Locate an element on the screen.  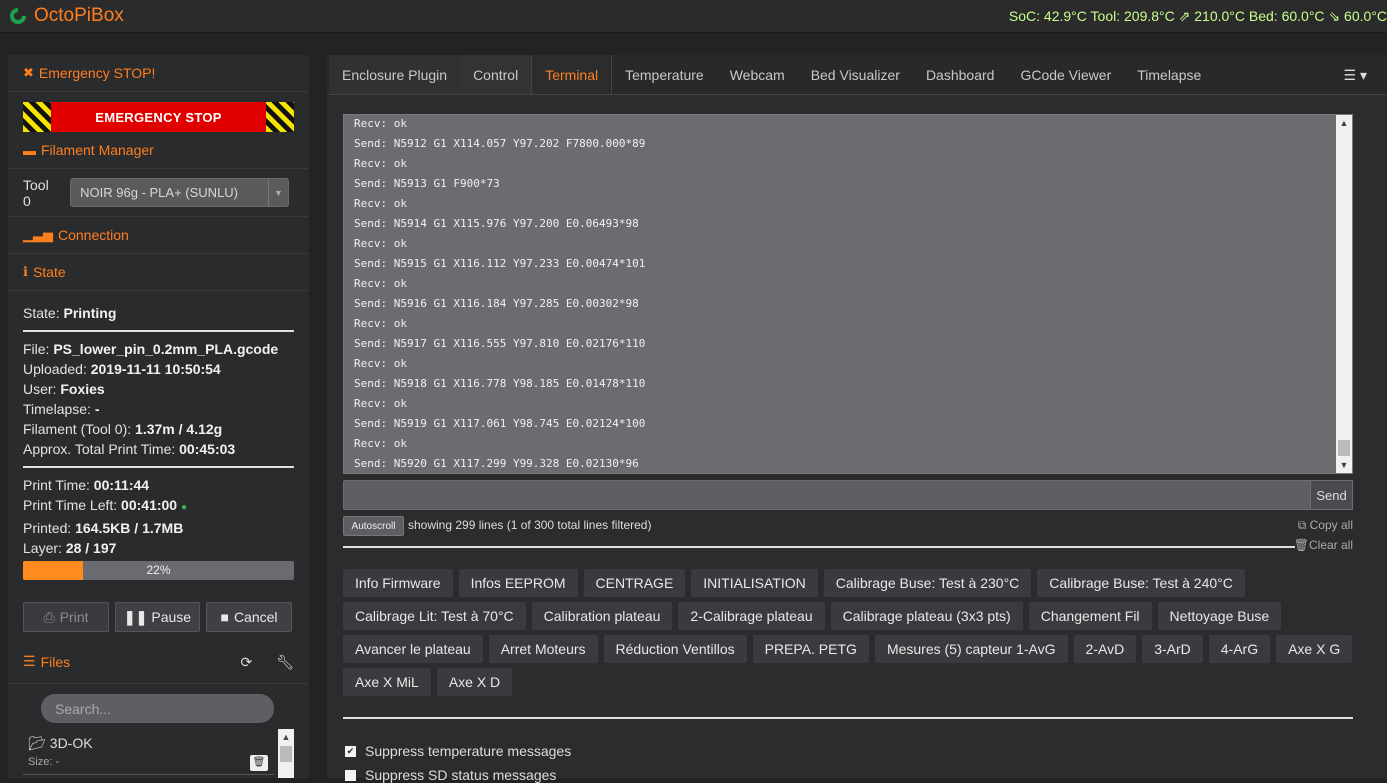
macro-button: 4-ArG is located at coordinates (1239, 649).